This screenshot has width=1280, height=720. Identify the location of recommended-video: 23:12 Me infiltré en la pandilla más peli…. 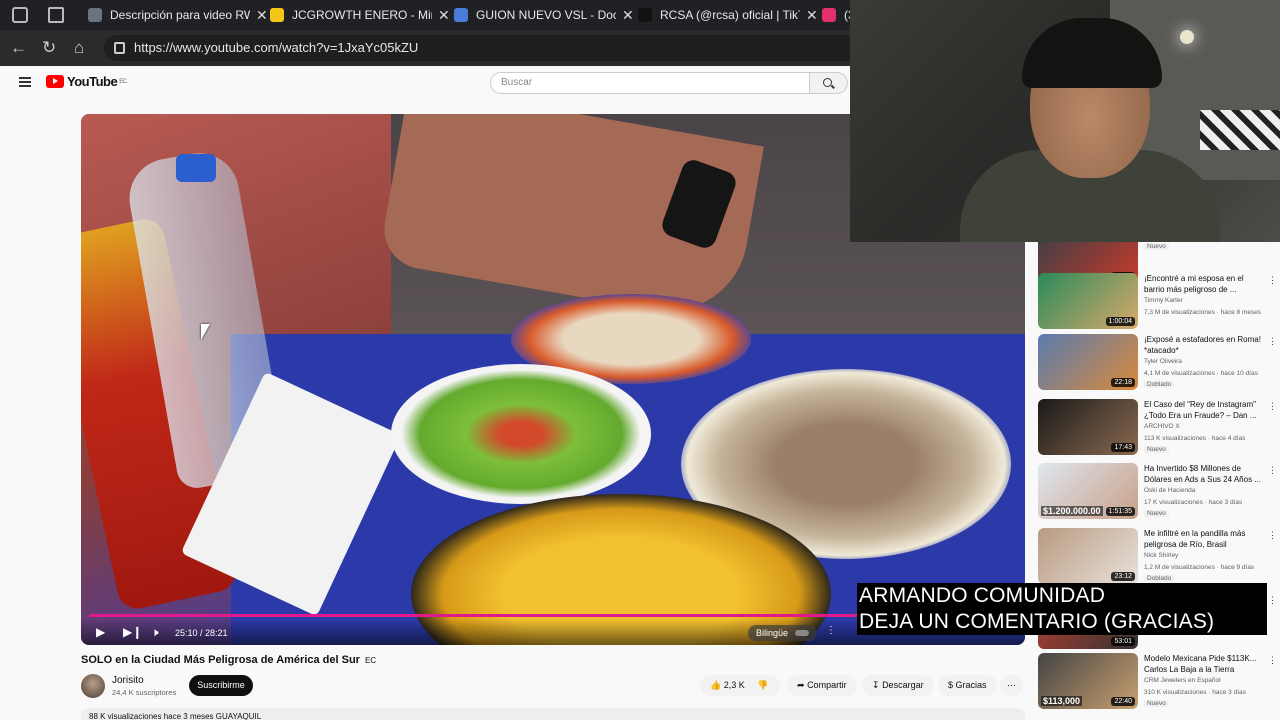
(1157, 557).